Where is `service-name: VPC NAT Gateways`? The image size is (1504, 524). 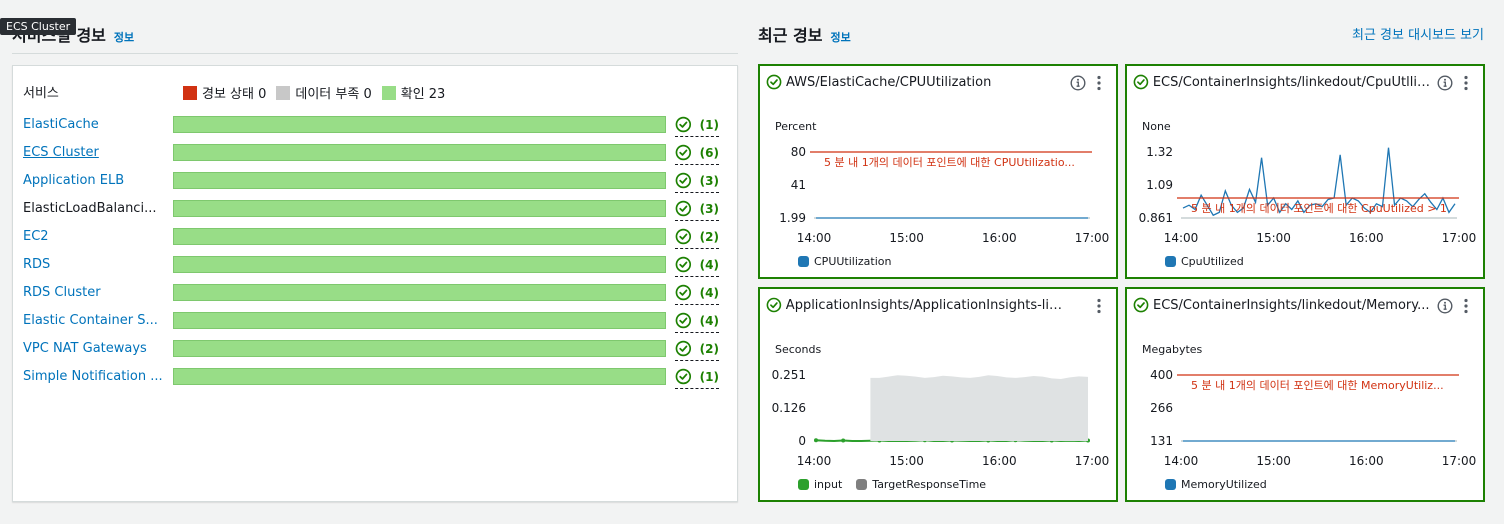 service-name: VPC NAT Gateways is located at coordinates (93, 348).